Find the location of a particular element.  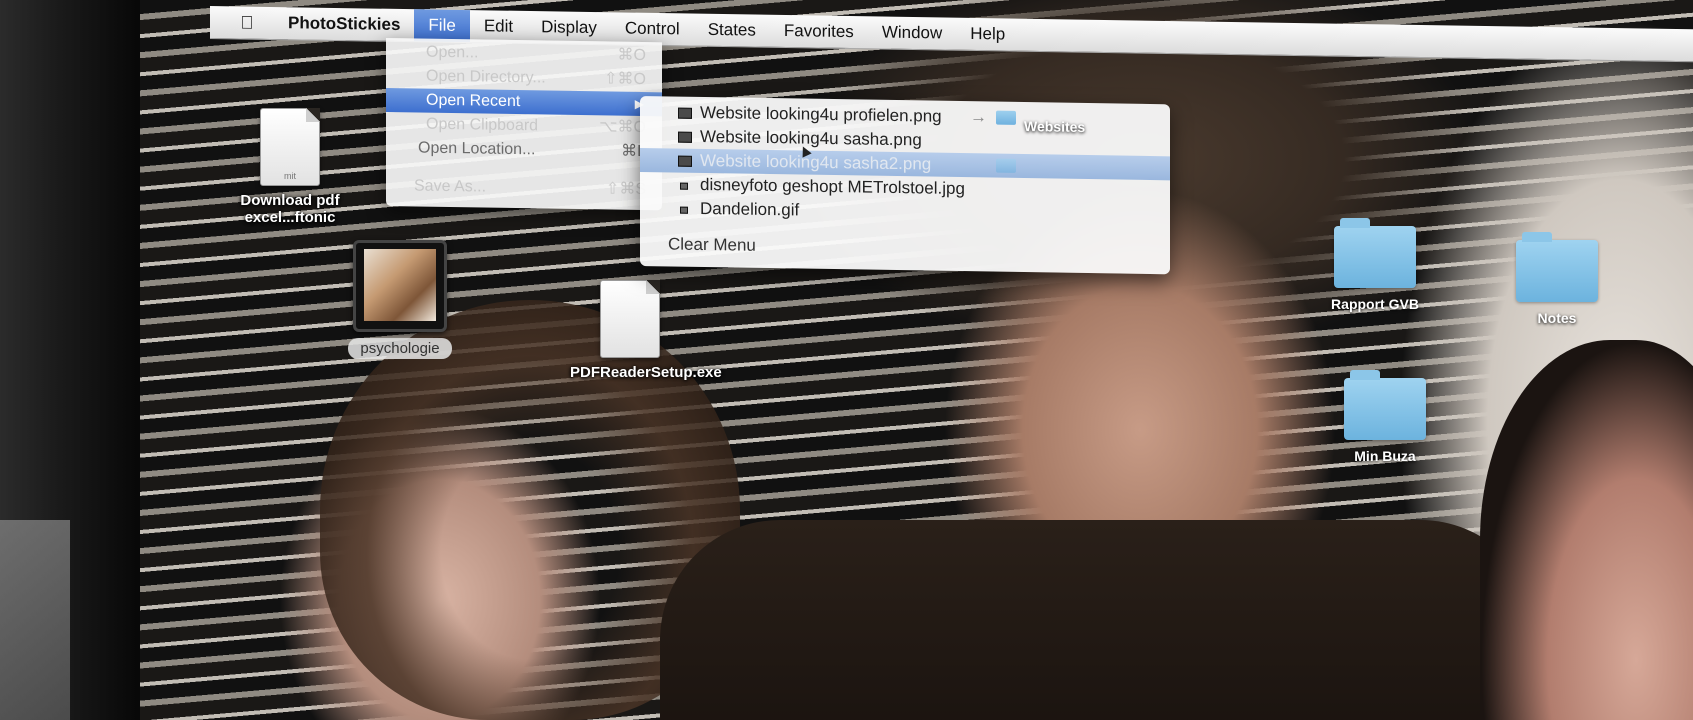

menu-edit: Edit is located at coordinates (498, 26).